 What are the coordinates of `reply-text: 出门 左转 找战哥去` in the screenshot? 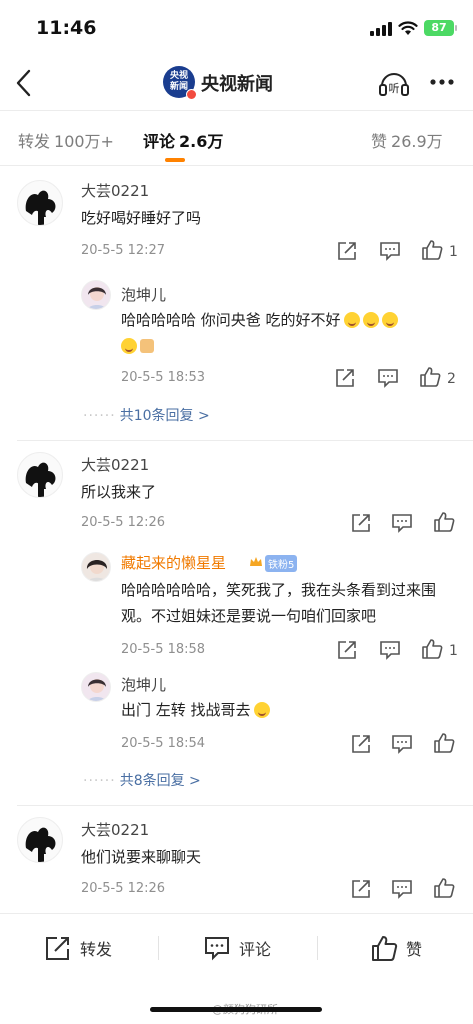 It's located at (186, 710).